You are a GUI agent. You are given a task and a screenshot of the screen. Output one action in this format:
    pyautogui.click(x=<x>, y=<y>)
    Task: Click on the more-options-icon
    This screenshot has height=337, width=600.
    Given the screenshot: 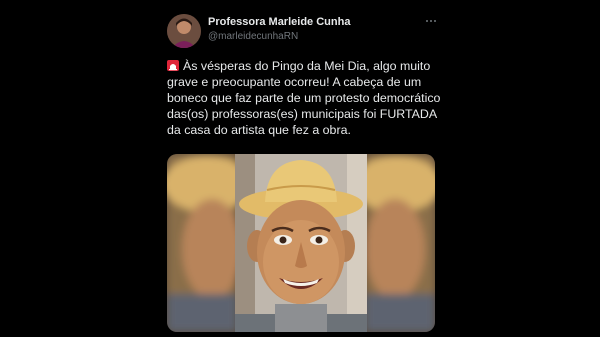 What is the action you would take?
    pyautogui.click(x=431, y=21)
    